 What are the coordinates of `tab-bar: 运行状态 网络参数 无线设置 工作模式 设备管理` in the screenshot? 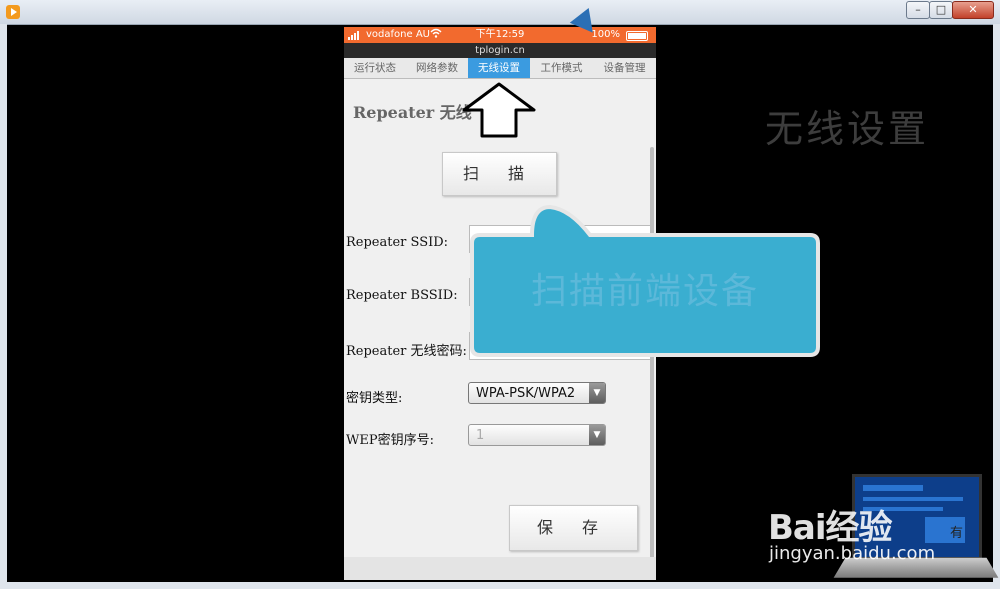 It's located at (500, 68).